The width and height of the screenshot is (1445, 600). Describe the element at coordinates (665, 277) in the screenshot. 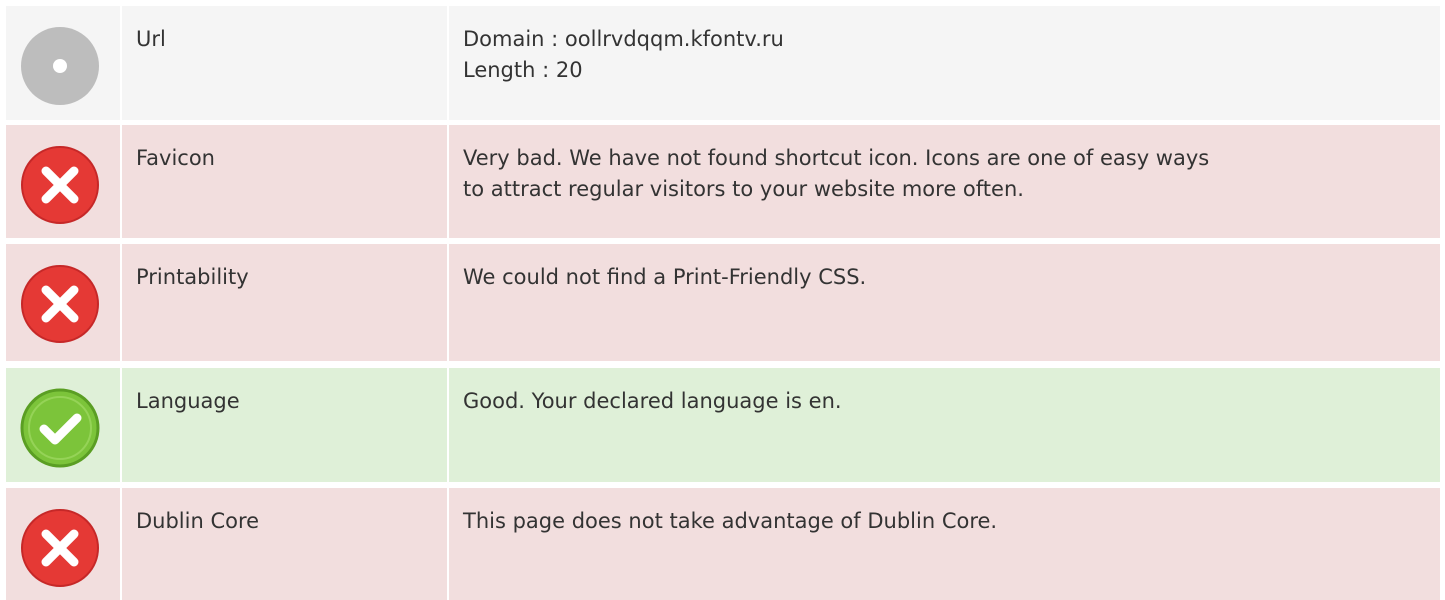

I see `row-value-line: We could not find a Print-Friendly CSS.` at that location.